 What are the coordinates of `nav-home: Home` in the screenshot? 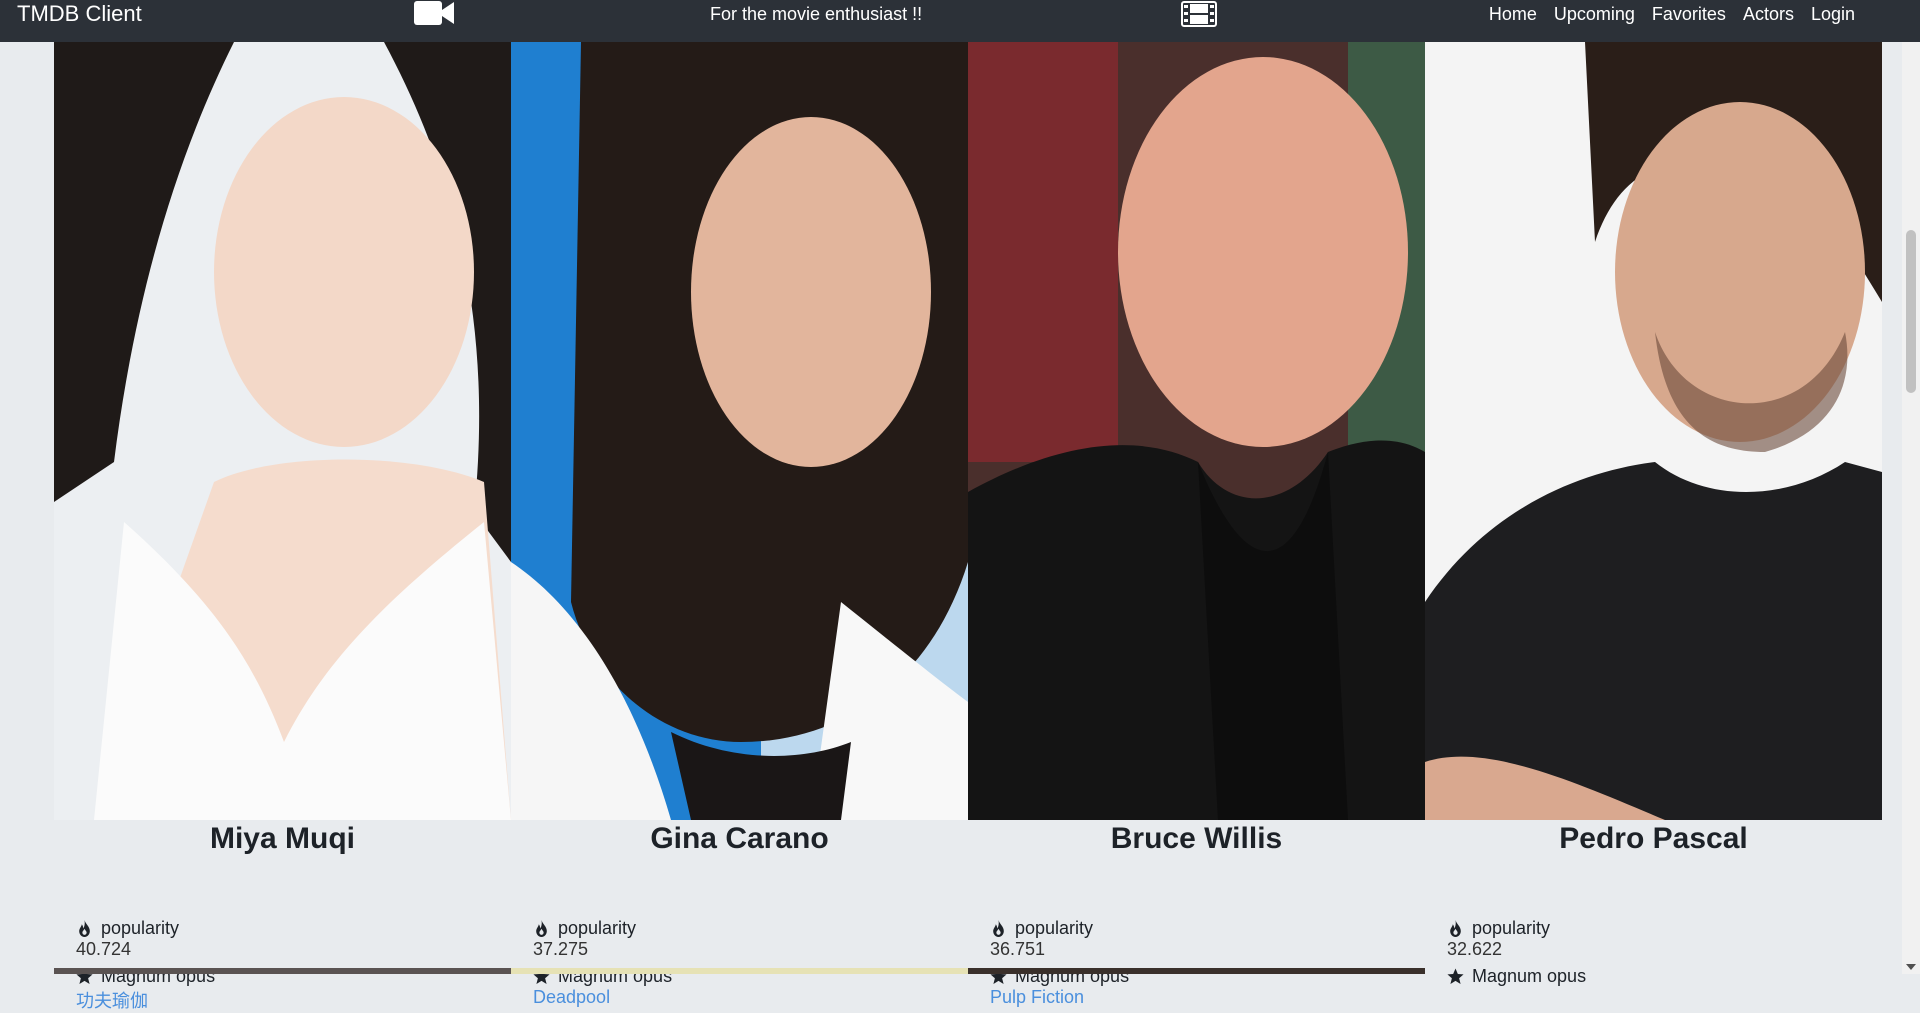 It's located at (1513, 14).